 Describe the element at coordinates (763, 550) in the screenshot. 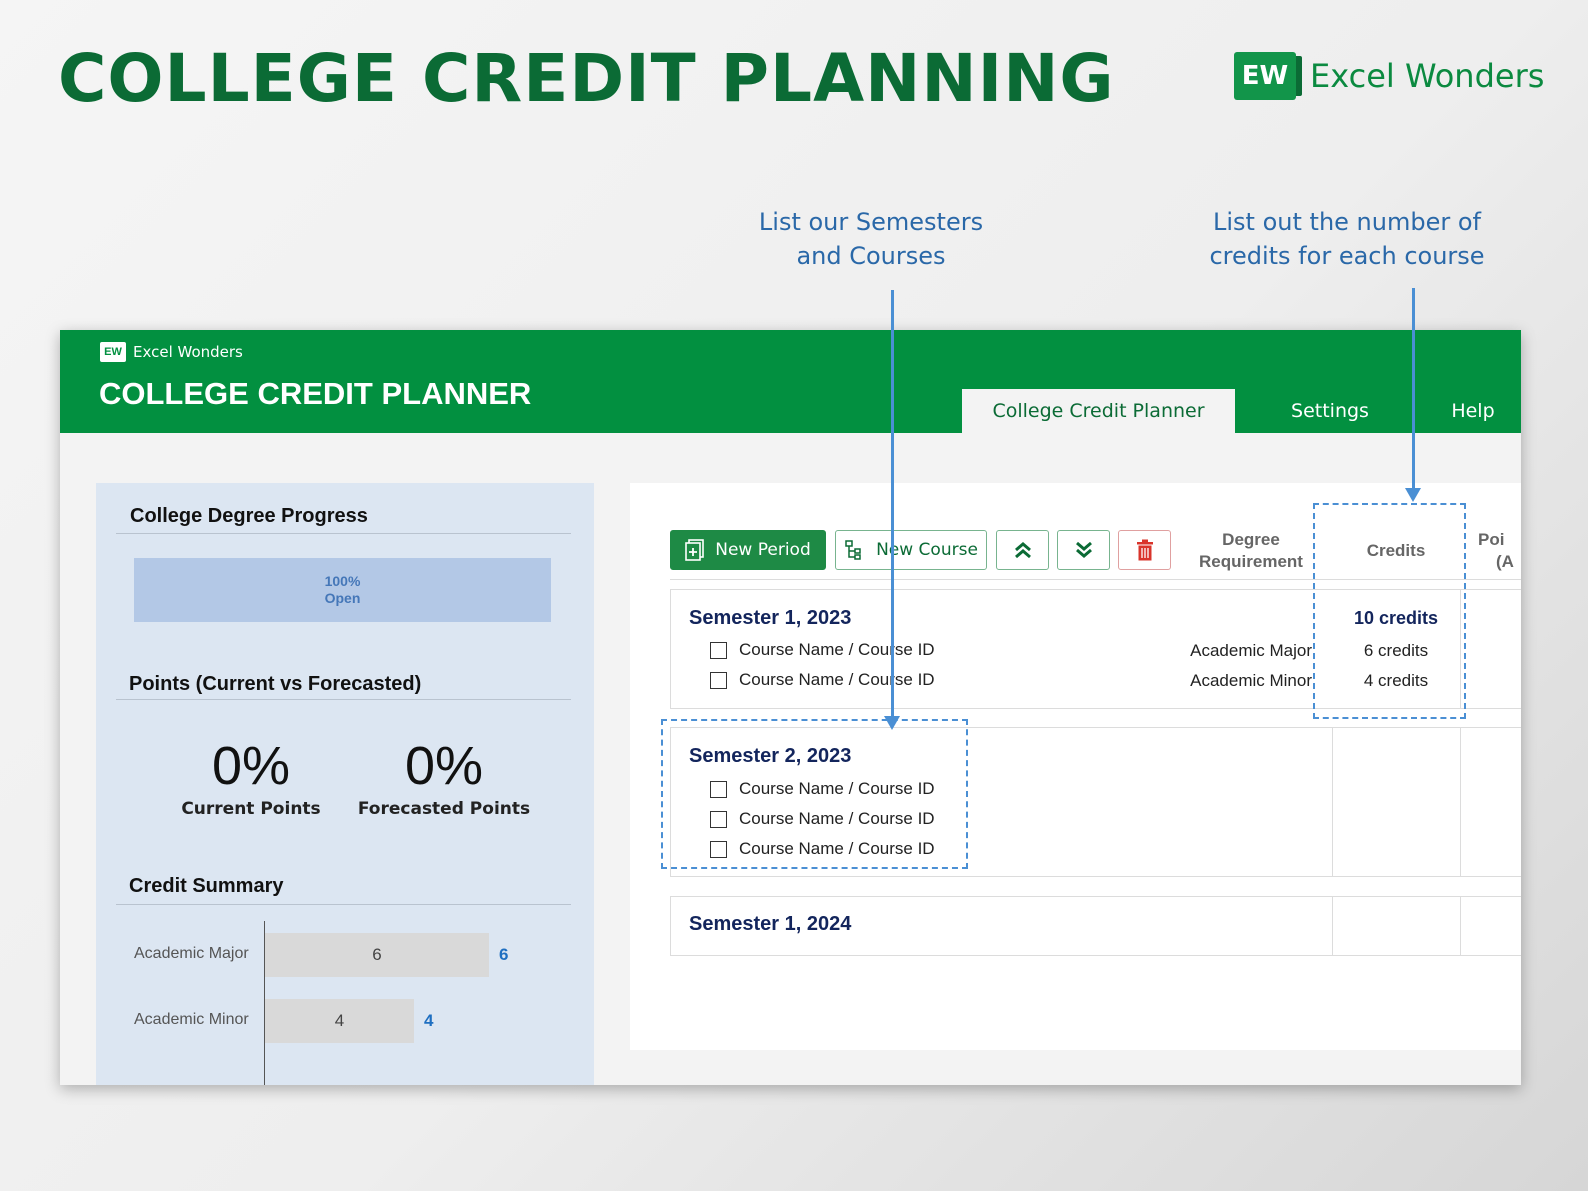

I see `new-period-label: New Period` at that location.